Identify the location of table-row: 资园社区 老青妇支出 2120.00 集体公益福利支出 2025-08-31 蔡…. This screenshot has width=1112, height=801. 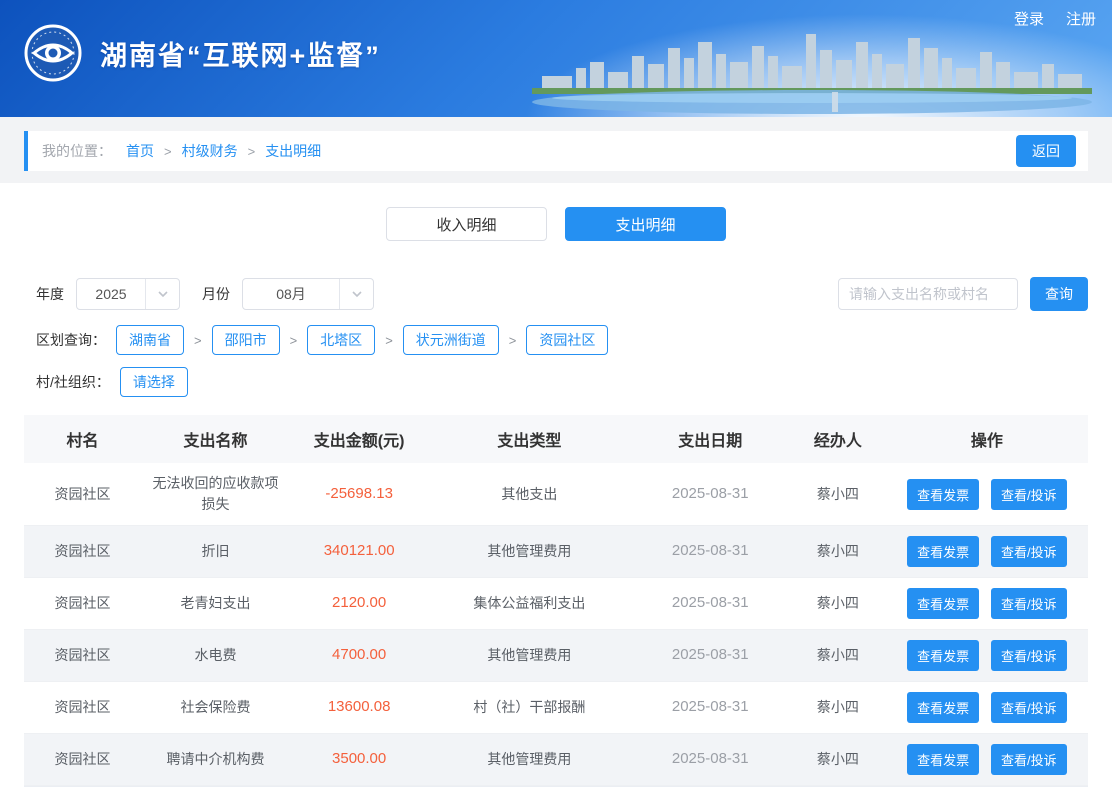
(556, 604).